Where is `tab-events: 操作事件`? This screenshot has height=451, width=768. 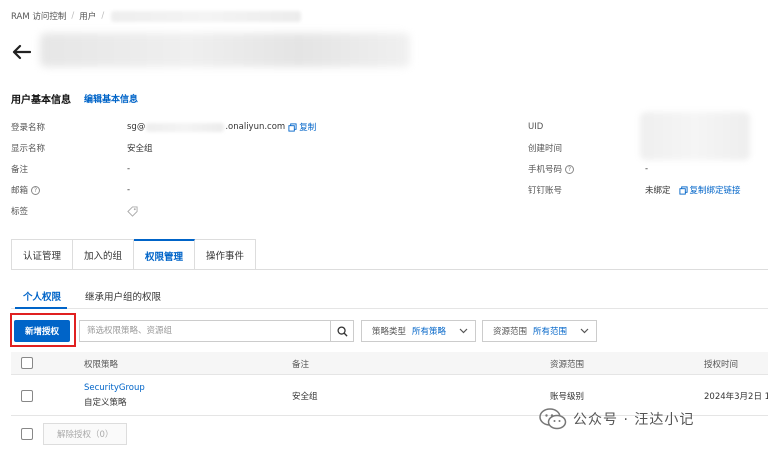 tab-events: 操作事件 is located at coordinates (226, 254).